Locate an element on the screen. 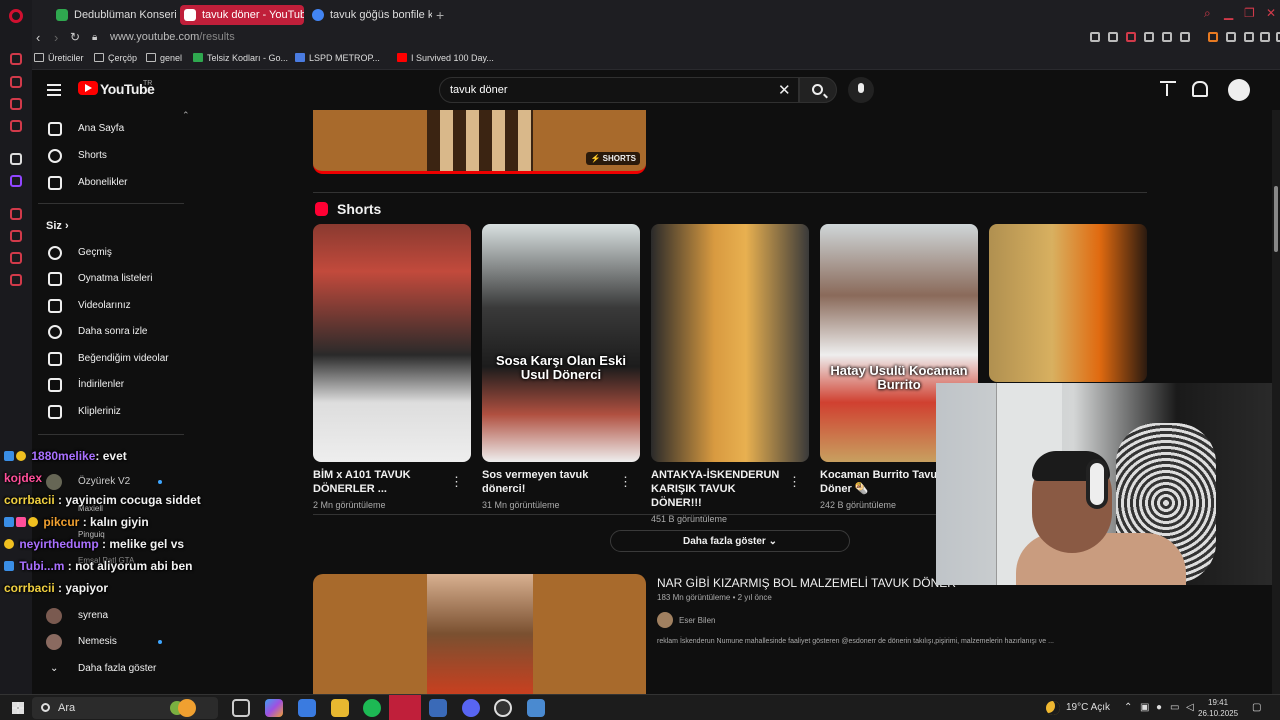  channel-avatar is located at coordinates (665, 620).